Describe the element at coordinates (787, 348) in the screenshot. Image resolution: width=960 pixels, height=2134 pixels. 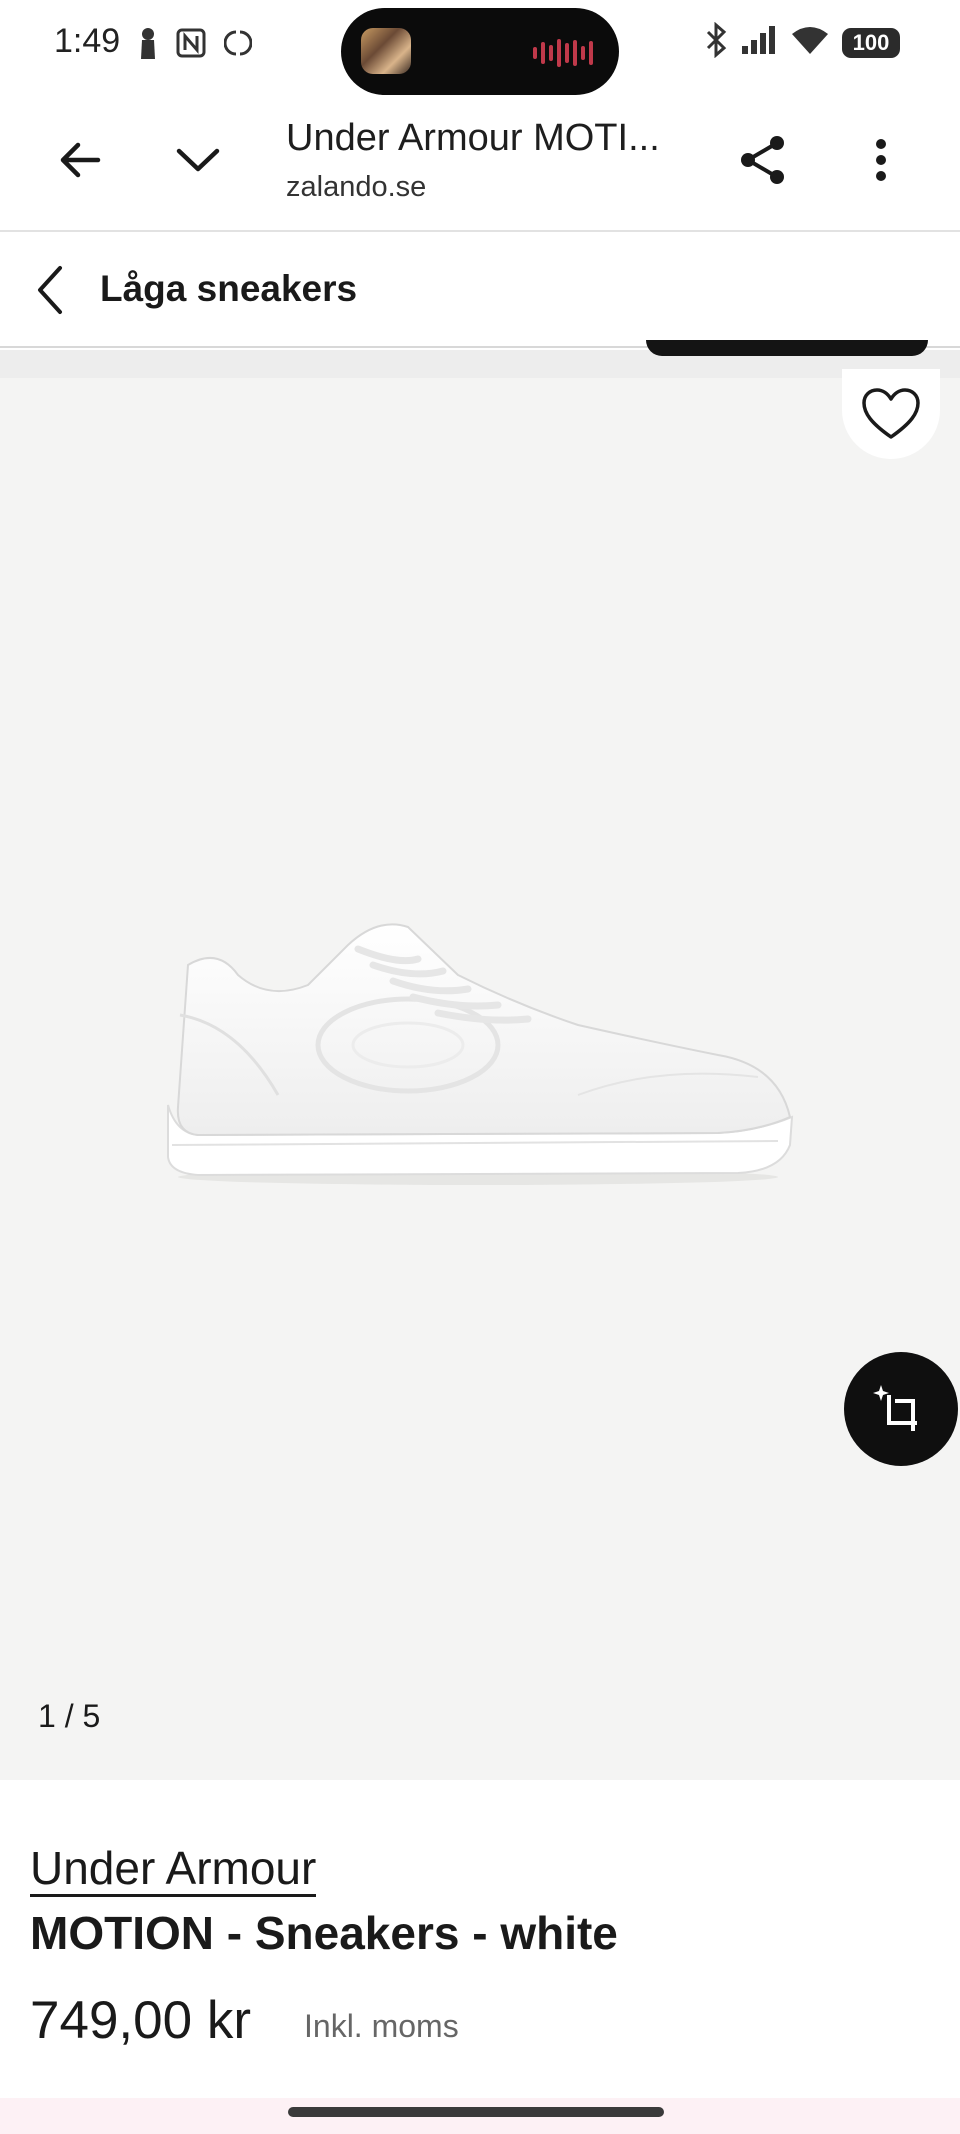
I see `overlay-pill` at that location.